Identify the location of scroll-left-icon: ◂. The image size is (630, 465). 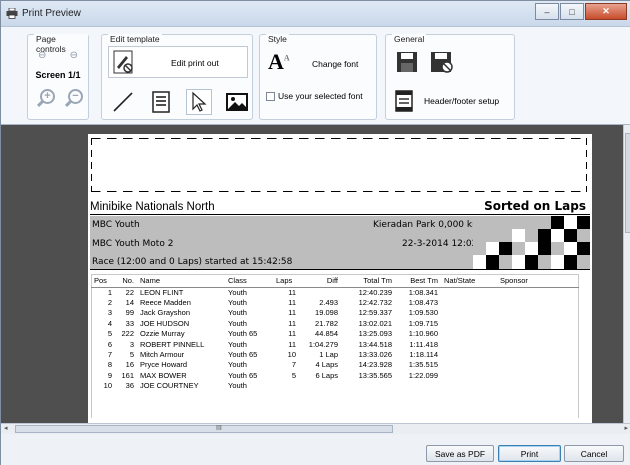
(6, 428).